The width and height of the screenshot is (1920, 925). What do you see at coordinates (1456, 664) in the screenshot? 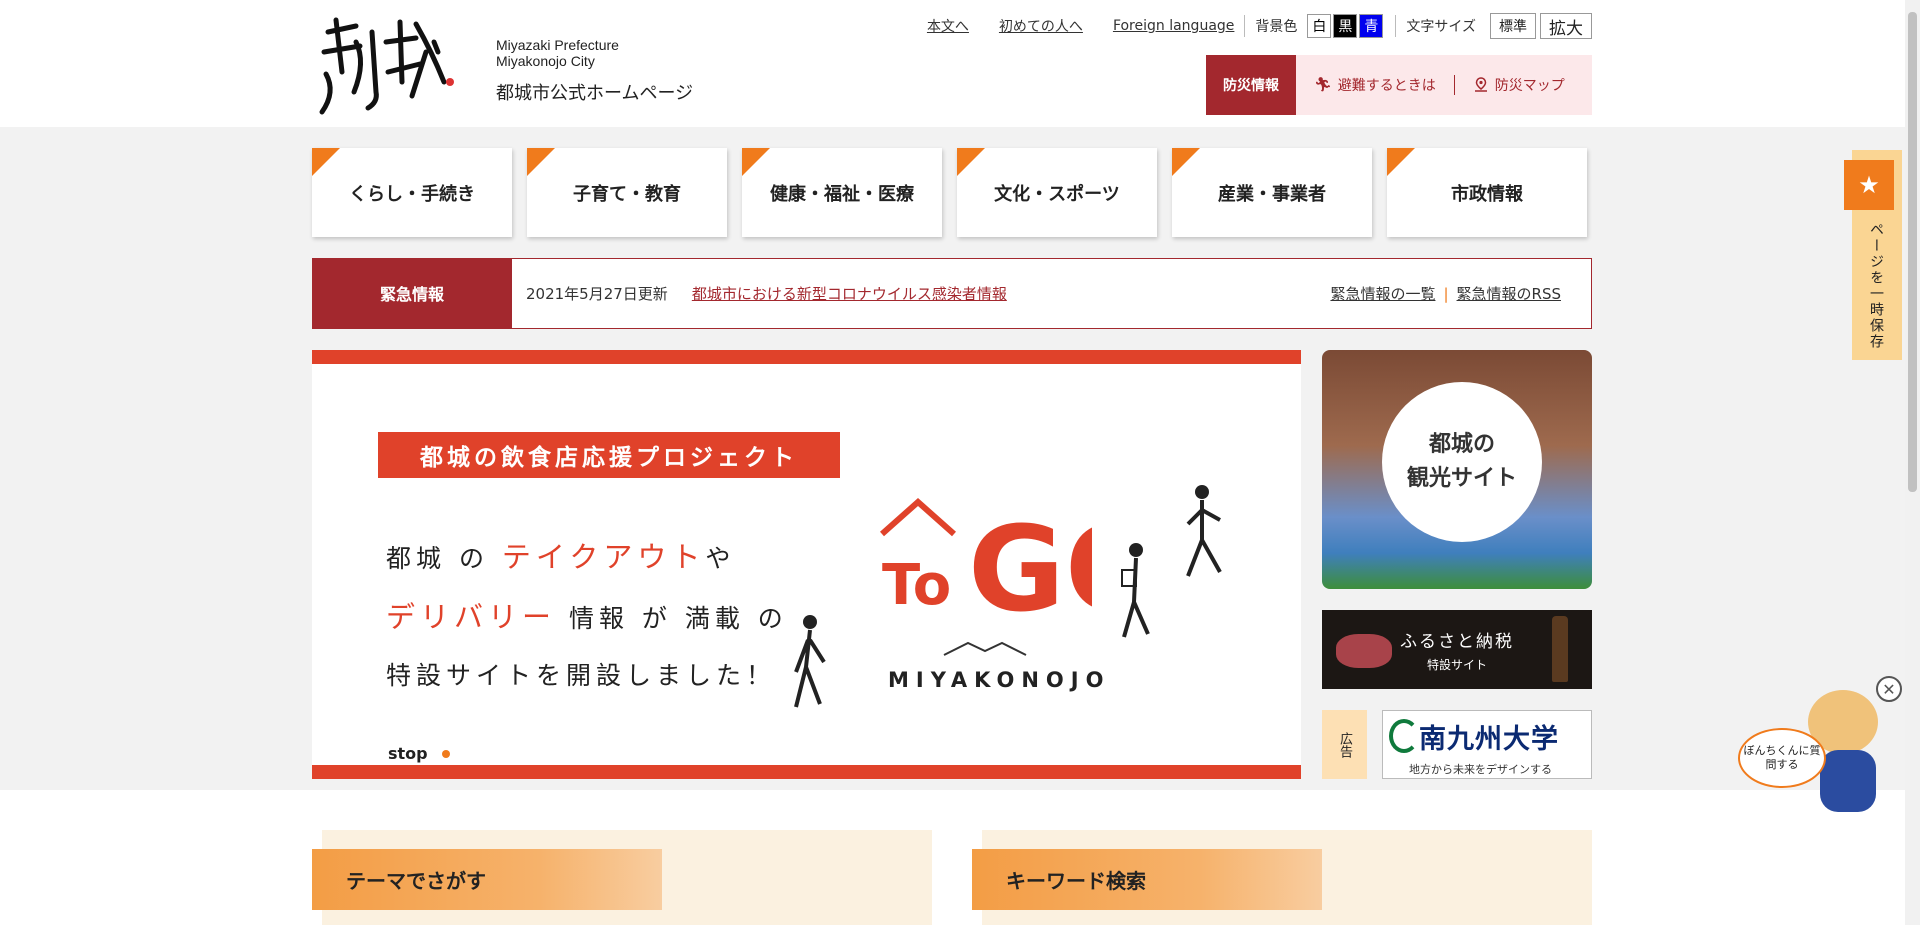
I see `furusato-subtitle: 特設サイト` at bounding box center [1456, 664].